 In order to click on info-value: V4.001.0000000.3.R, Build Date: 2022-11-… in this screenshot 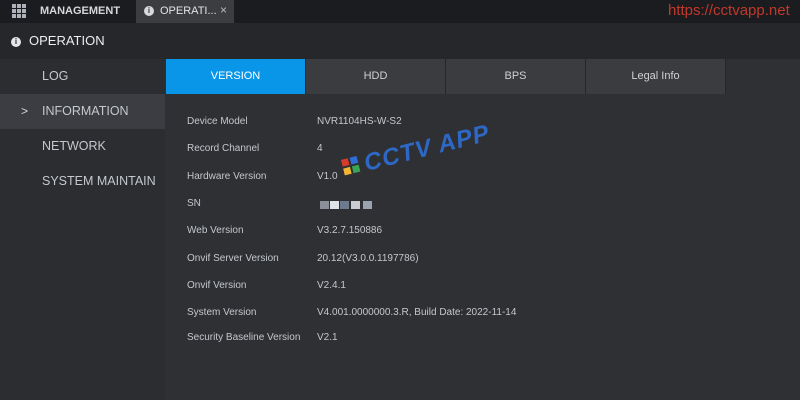, I will do `click(417, 312)`.